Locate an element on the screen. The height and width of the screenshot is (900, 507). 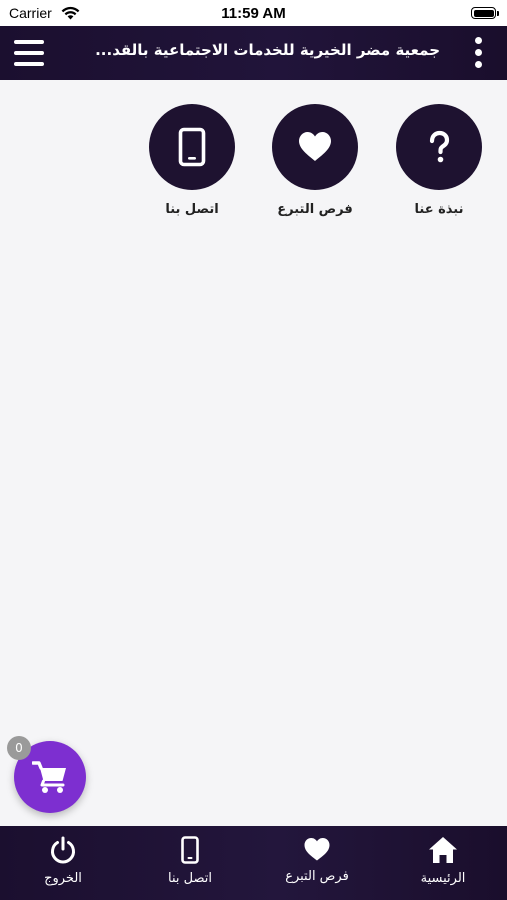
tab-home: الرئيسية is located at coordinates (443, 861).